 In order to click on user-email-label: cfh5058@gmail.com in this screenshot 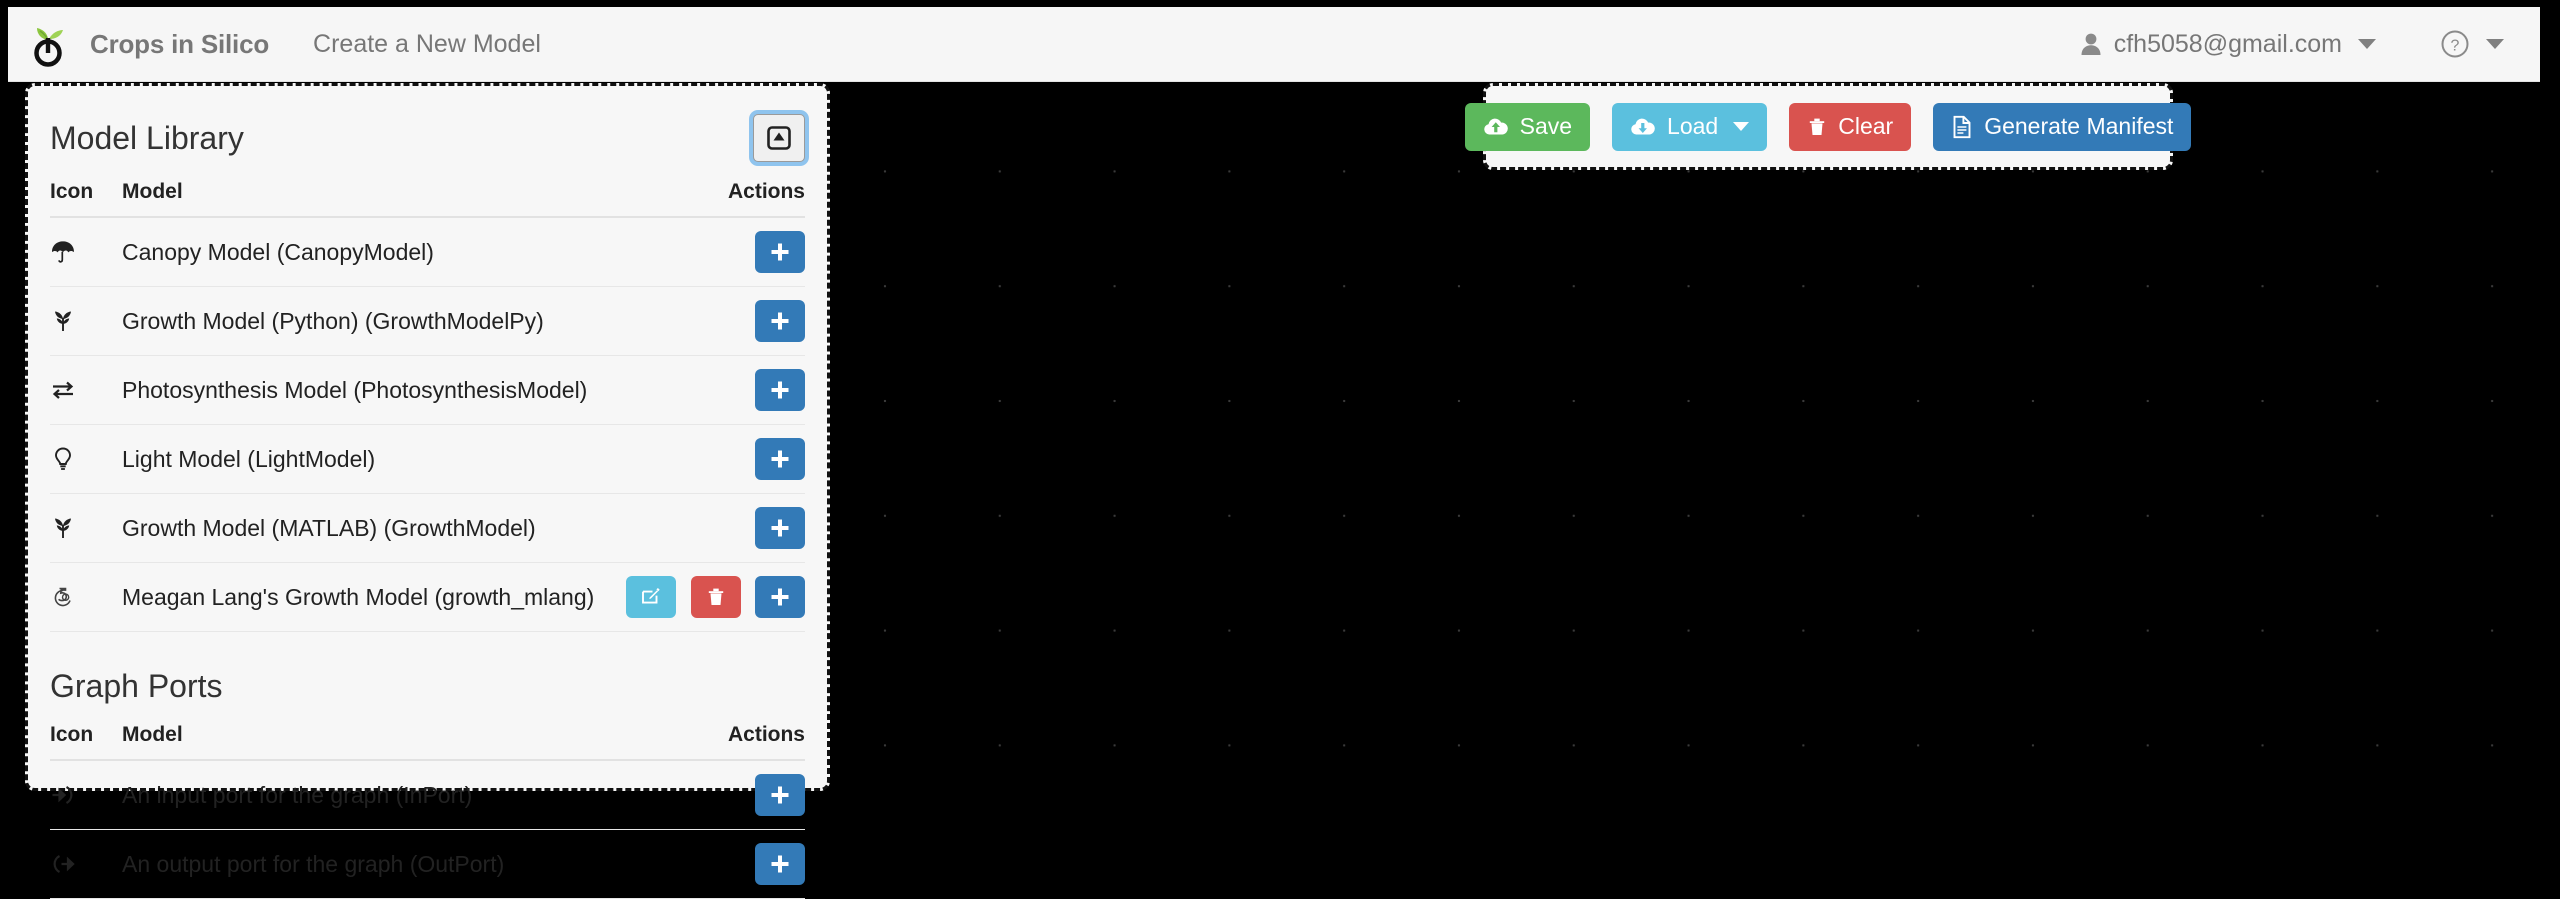, I will do `click(2227, 43)`.